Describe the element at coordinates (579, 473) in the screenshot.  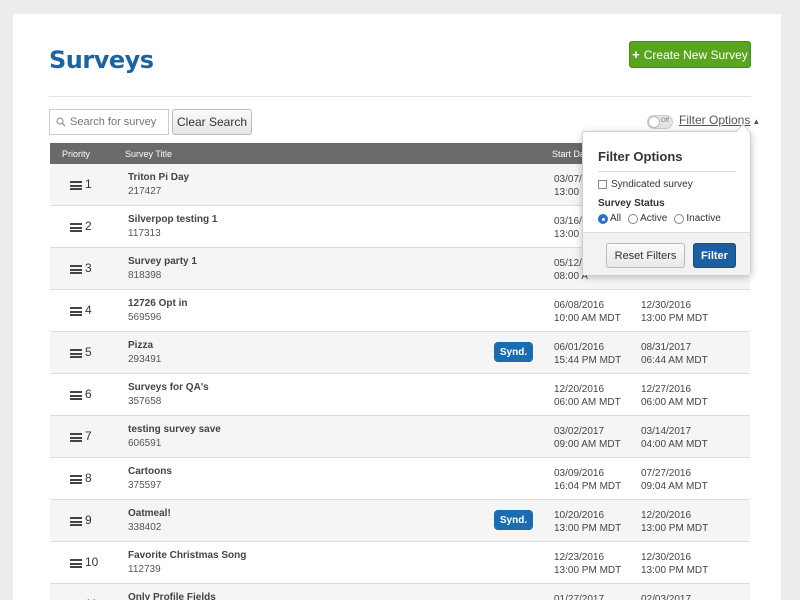
I see `start-date: 03/09/2016` at that location.